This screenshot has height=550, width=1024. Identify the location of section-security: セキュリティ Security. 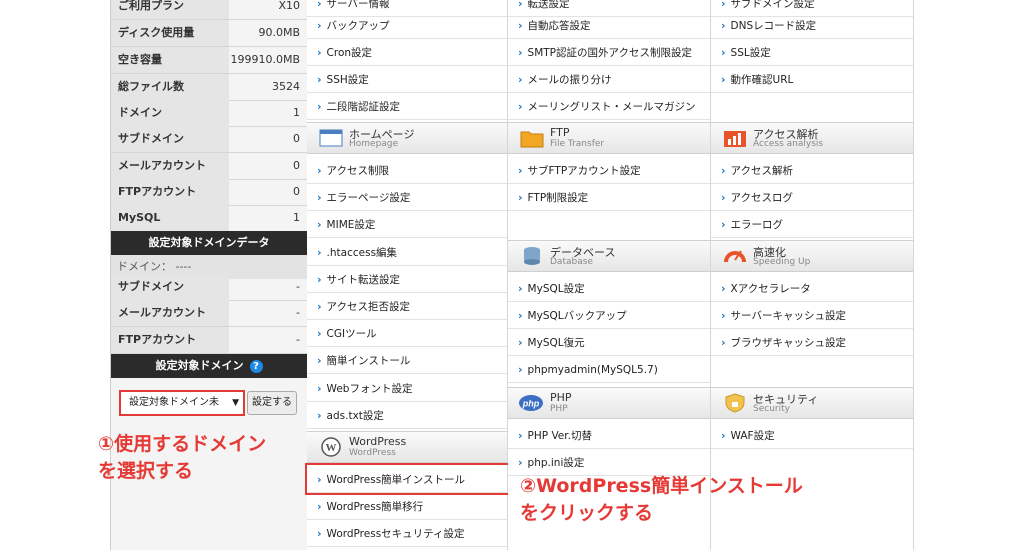
(812, 403).